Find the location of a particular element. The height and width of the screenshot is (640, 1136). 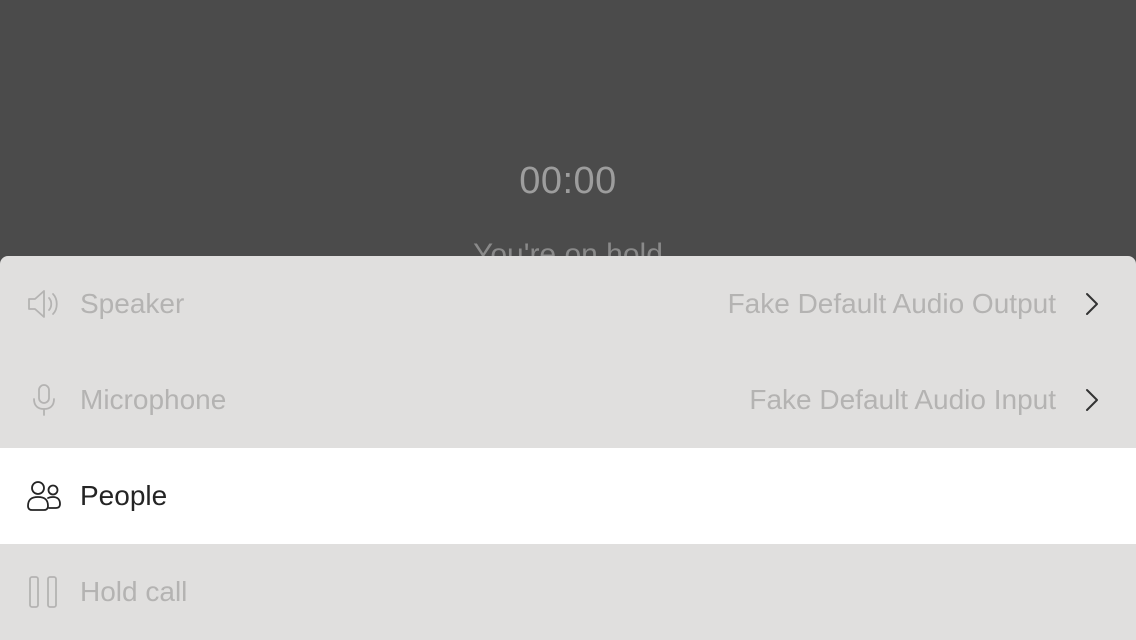

call-timer: 00:00 is located at coordinates (568, 181).